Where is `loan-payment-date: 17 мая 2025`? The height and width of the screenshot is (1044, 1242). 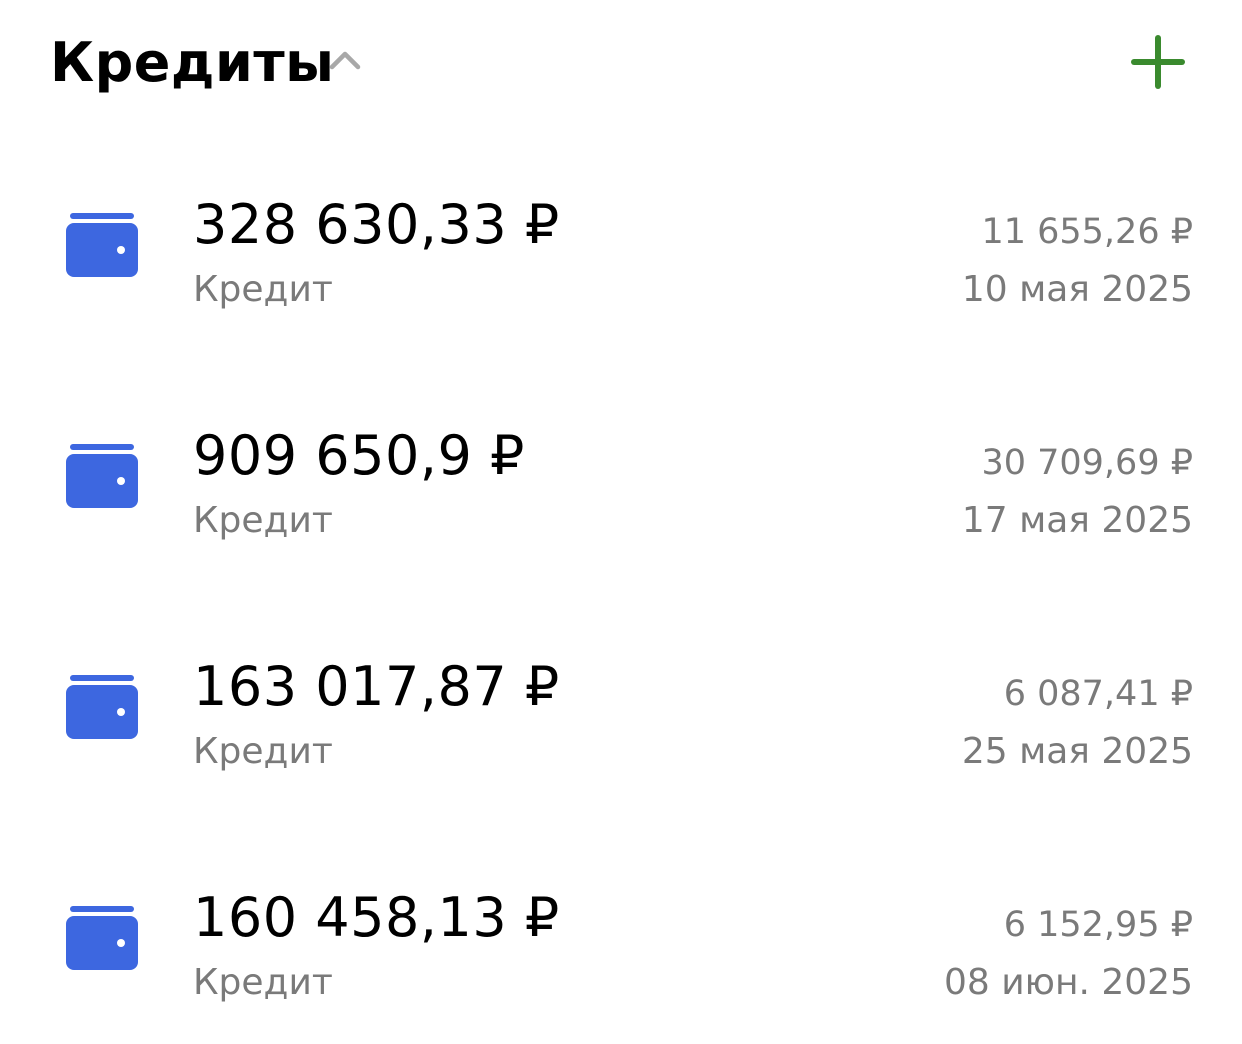 loan-payment-date: 17 мая 2025 is located at coordinates (1077, 520).